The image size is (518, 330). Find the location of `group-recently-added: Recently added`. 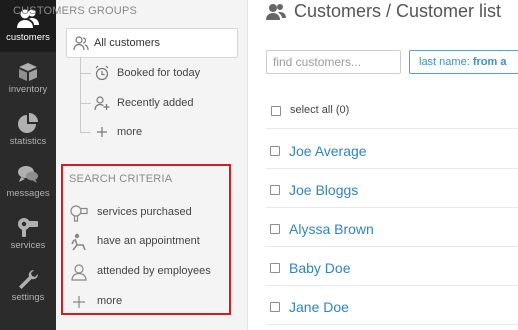

group-recently-added: Recently added is located at coordinates (156, 103).